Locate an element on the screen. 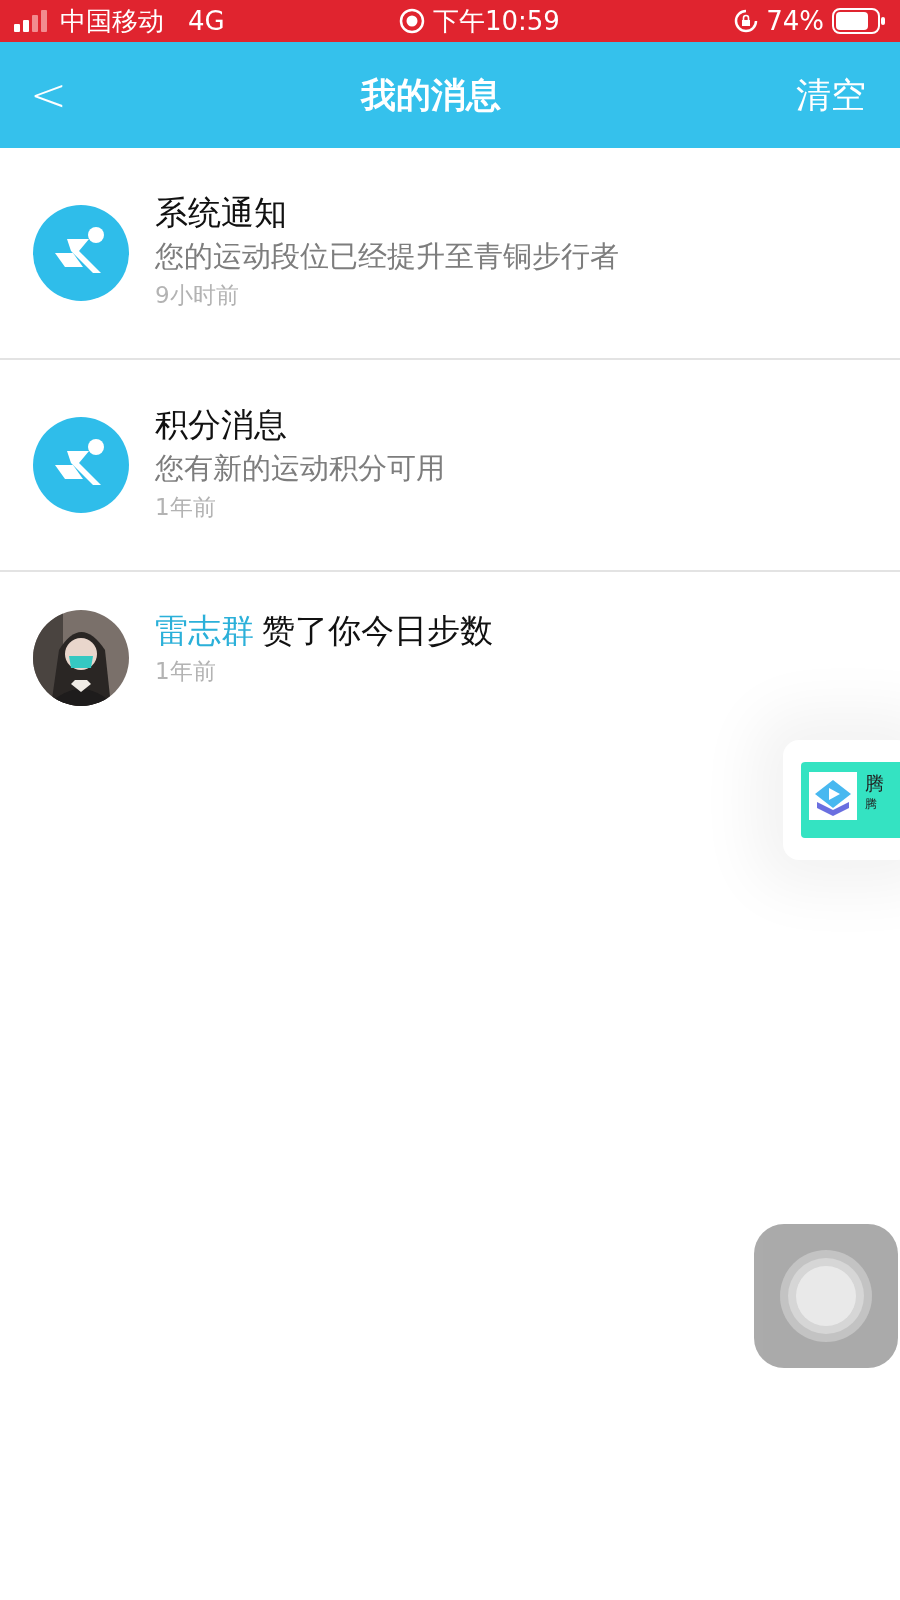 This screenshot has width=900, height=1600. message-item: 积分消息 您有新的运动积分可用 1年前 is located at coordinates (450, 466).